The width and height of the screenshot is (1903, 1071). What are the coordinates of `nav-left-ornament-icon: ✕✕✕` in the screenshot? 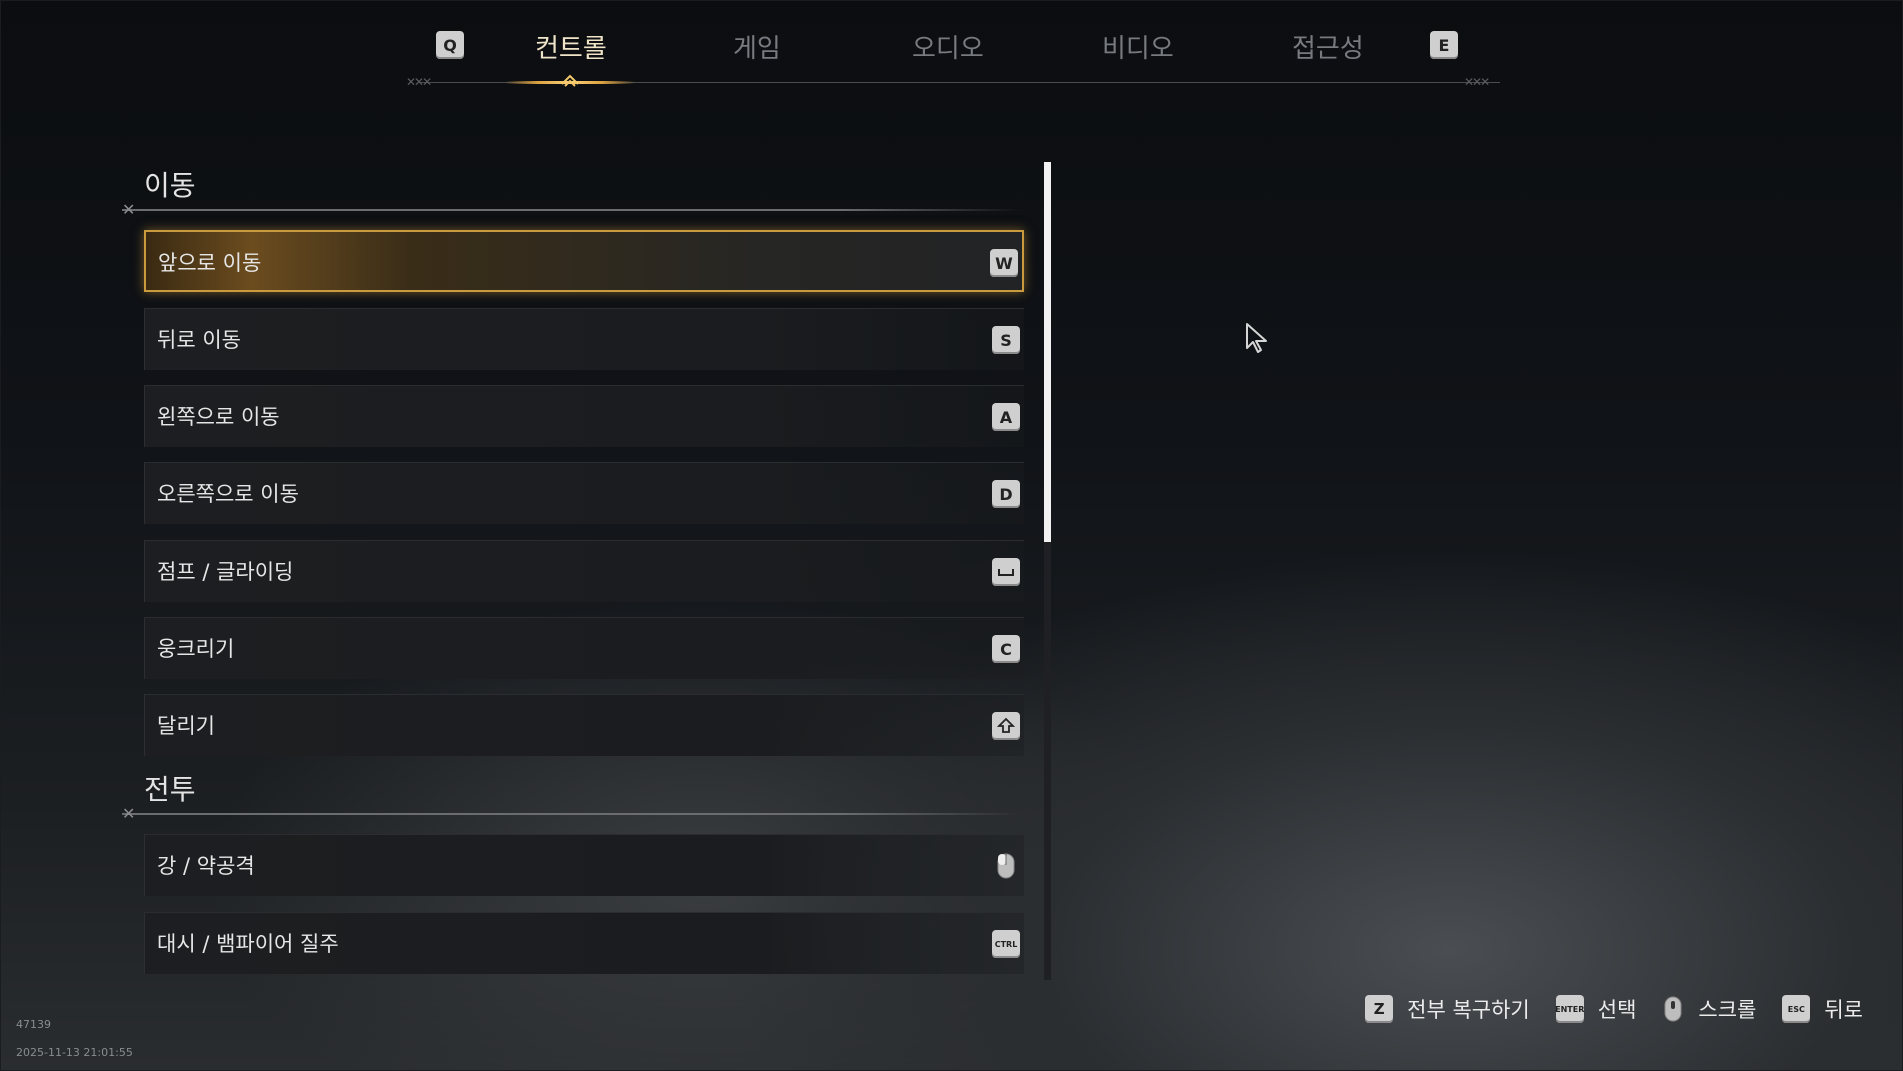 It's located at (419, 82).